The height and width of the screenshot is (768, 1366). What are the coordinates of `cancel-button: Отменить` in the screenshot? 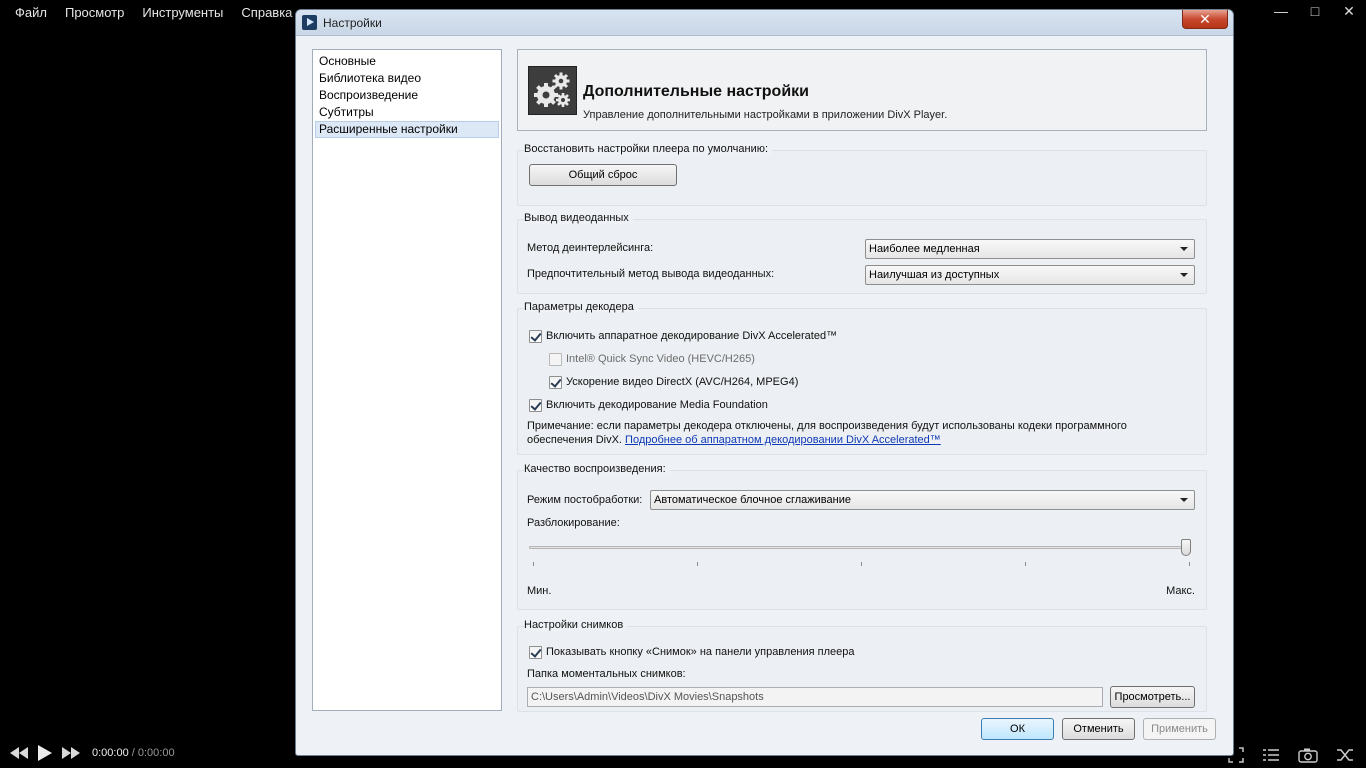 It's located at (1098, 729).